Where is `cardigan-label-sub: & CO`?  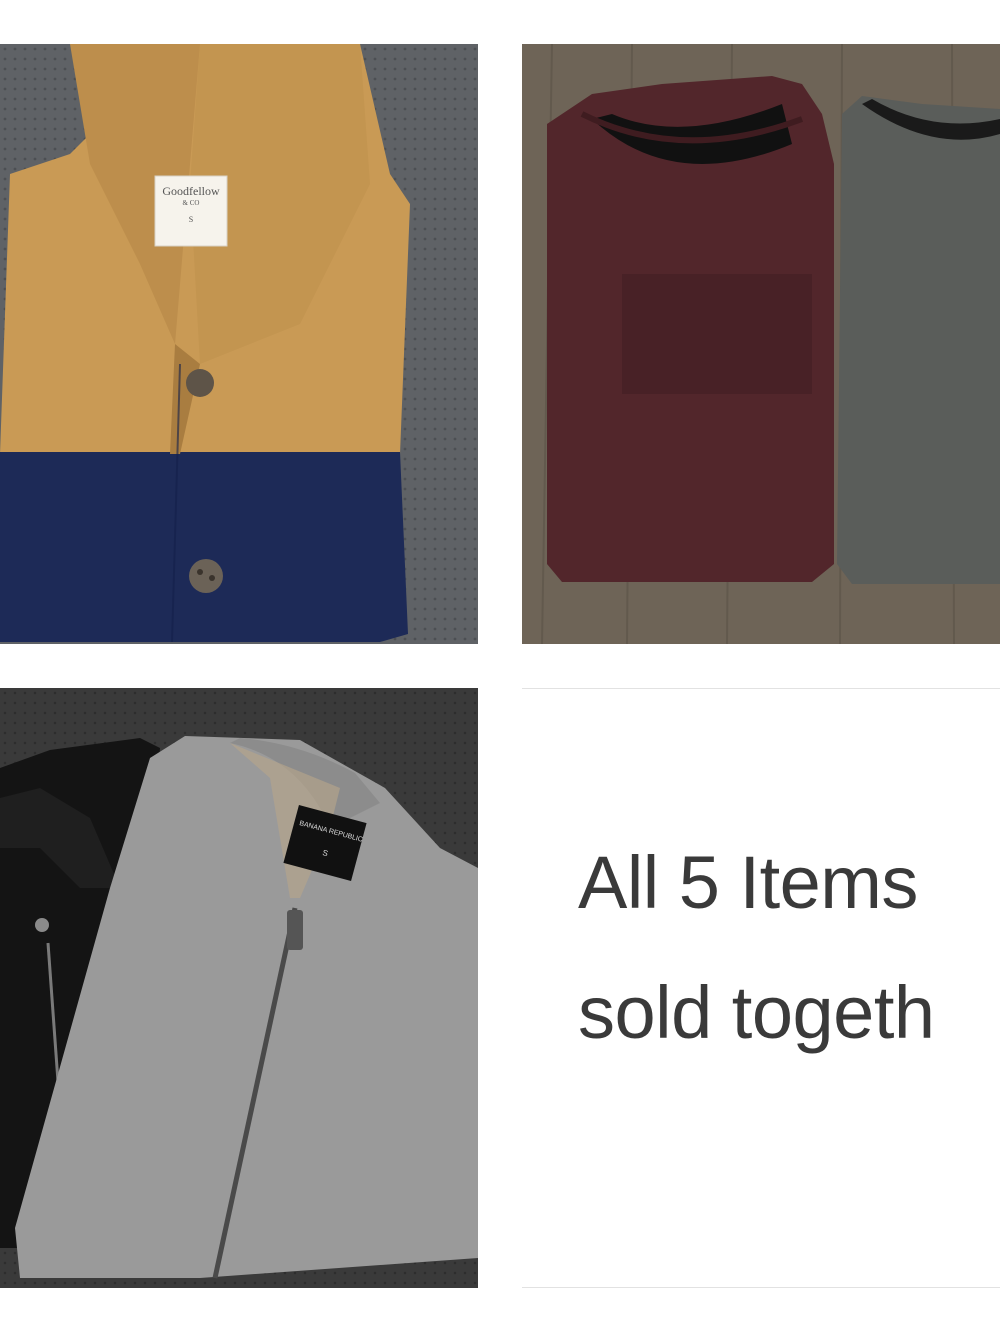 cardigan-label-sub: & CO is located at coordinates (191, 203).